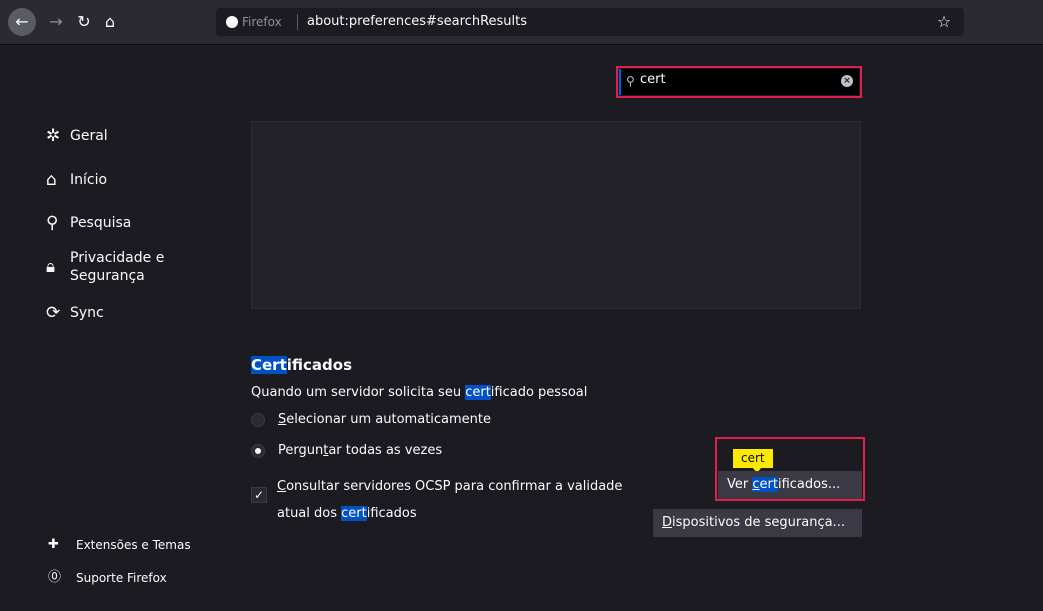 This screenshot has width=1043, height=611. I want to click on btn-text-before: Ver, so click(740, 484).